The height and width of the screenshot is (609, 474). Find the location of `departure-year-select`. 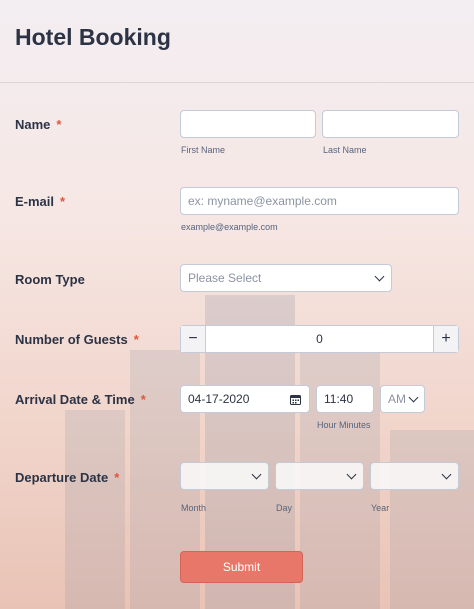

departure-year-select is located at coordinates (414, 476).